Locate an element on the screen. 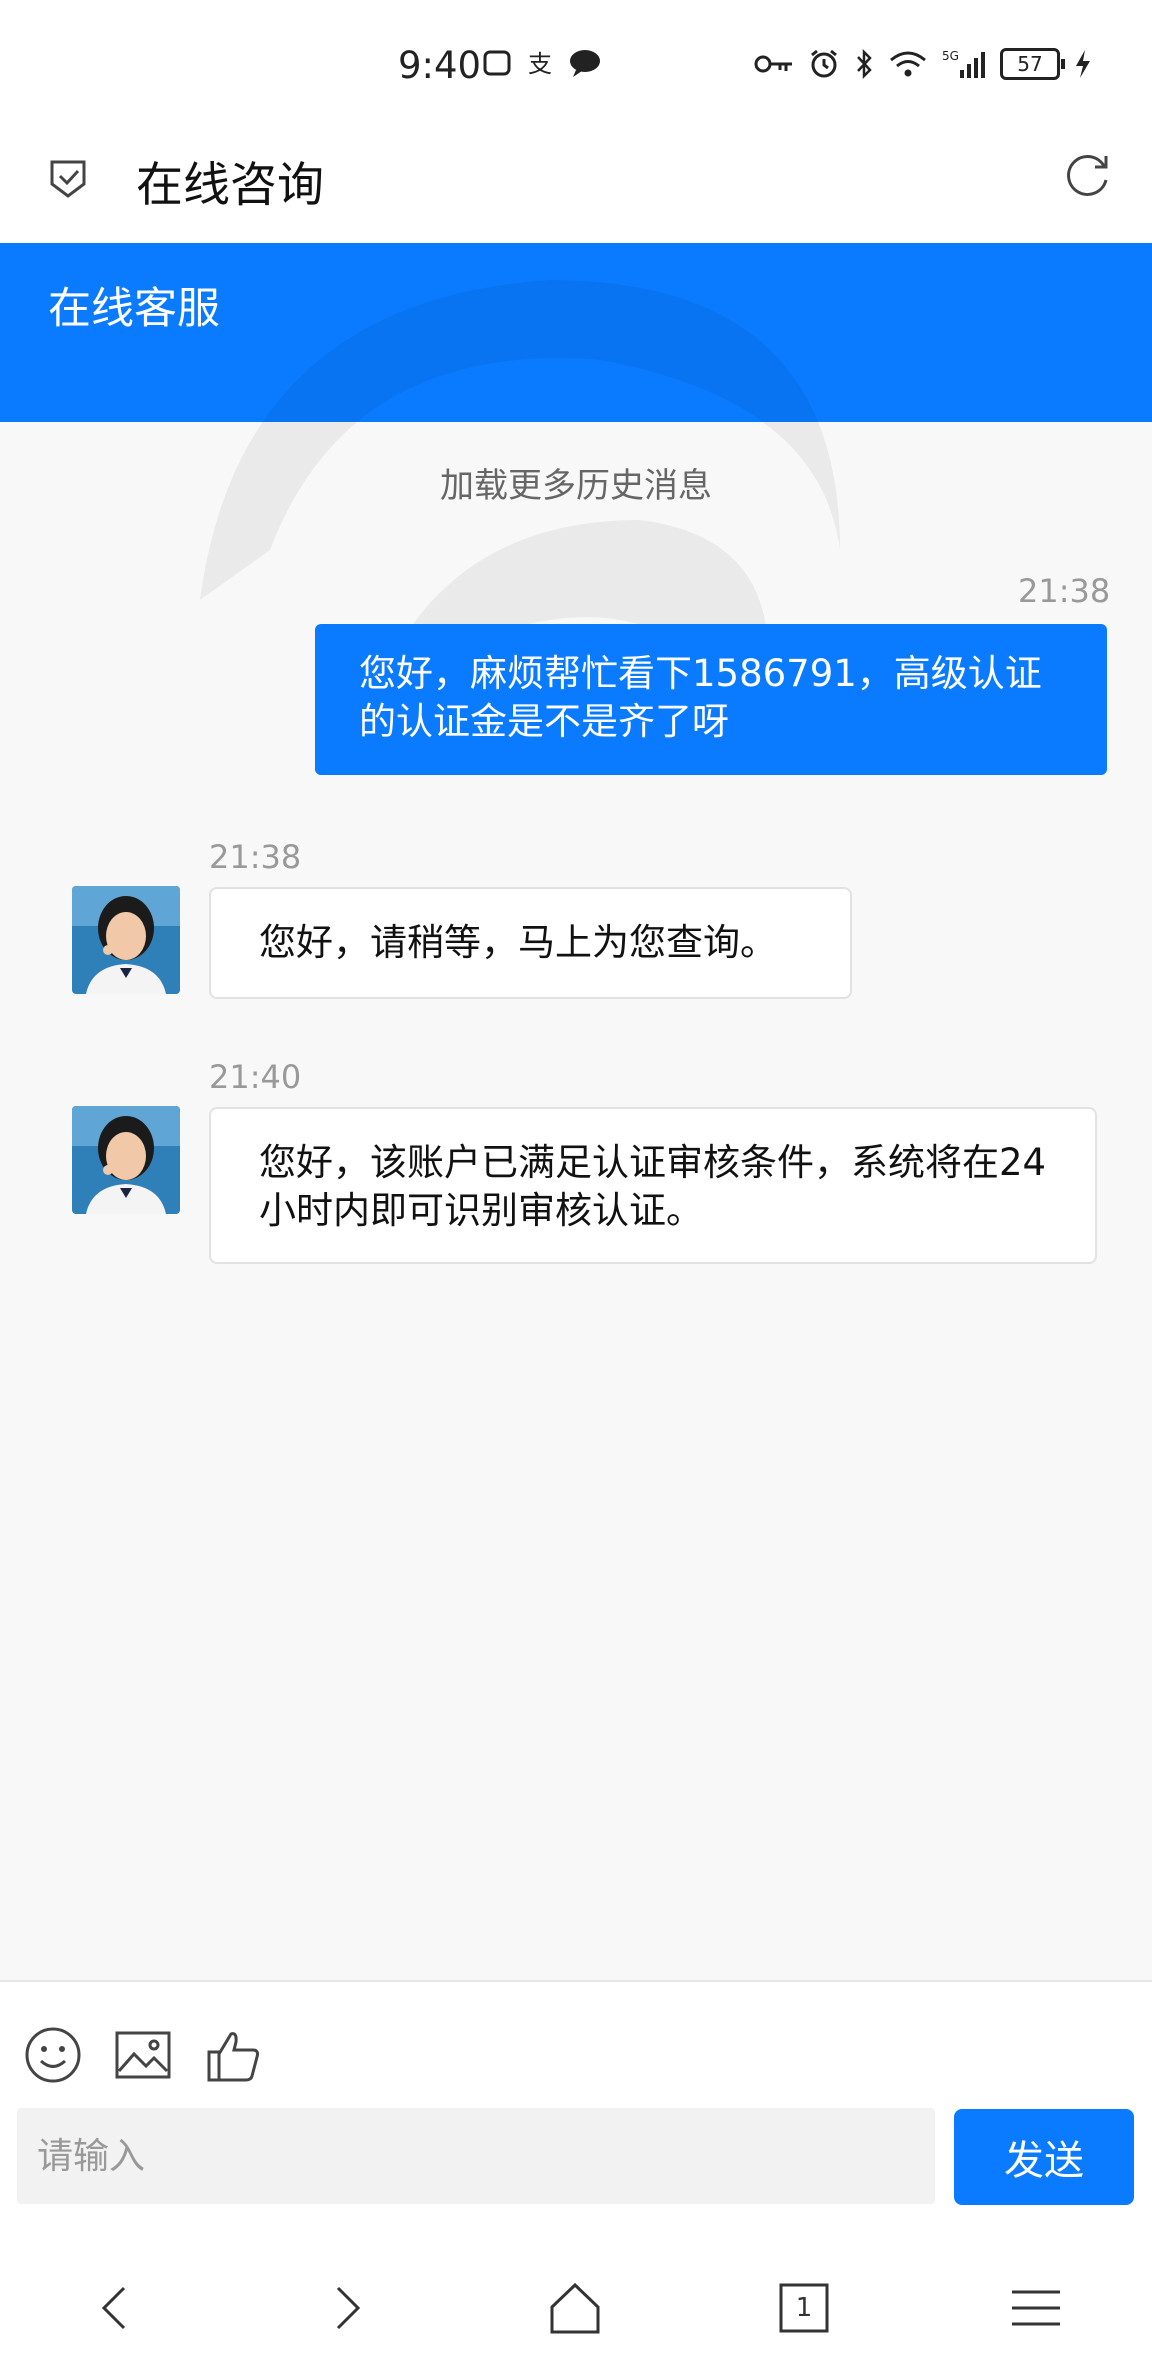  shield-check-icon is located at coordinates (68, 178).